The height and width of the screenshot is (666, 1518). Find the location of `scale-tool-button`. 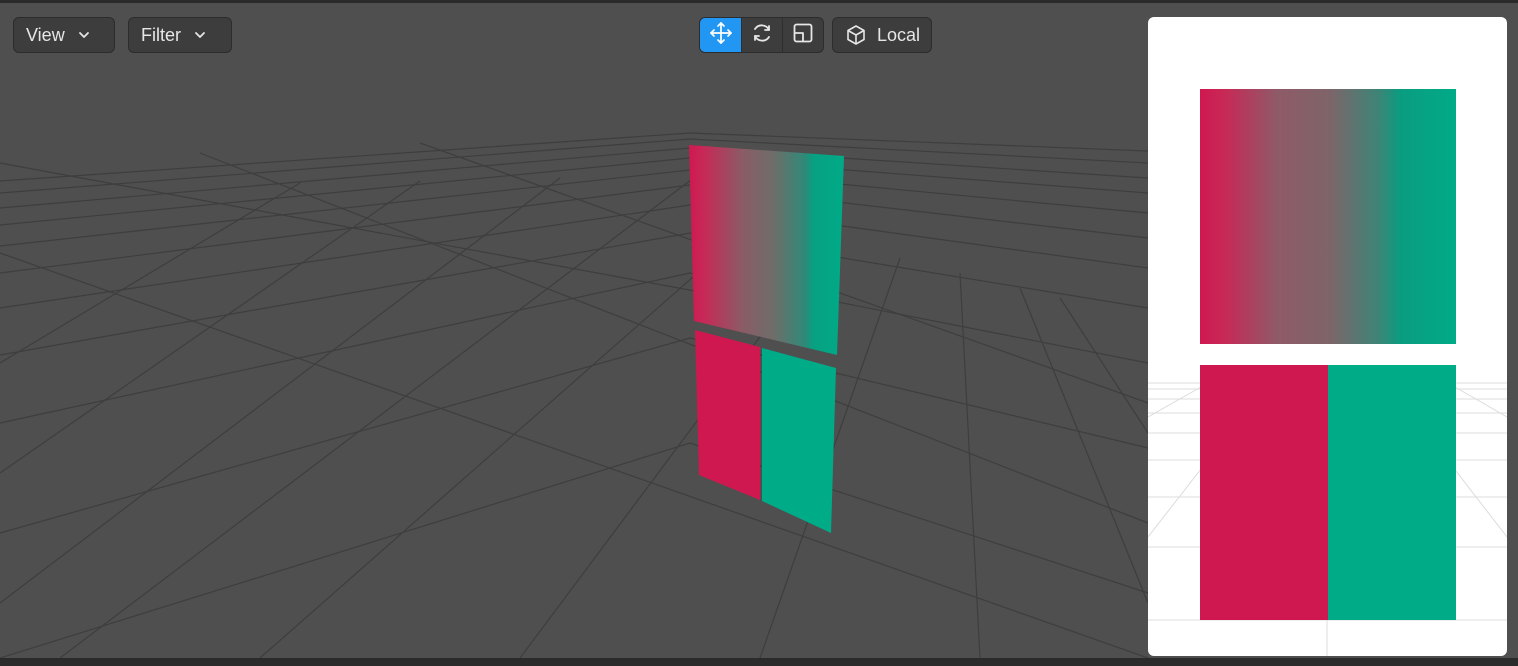

scale-tool-button is located at coordinates (802, 35).